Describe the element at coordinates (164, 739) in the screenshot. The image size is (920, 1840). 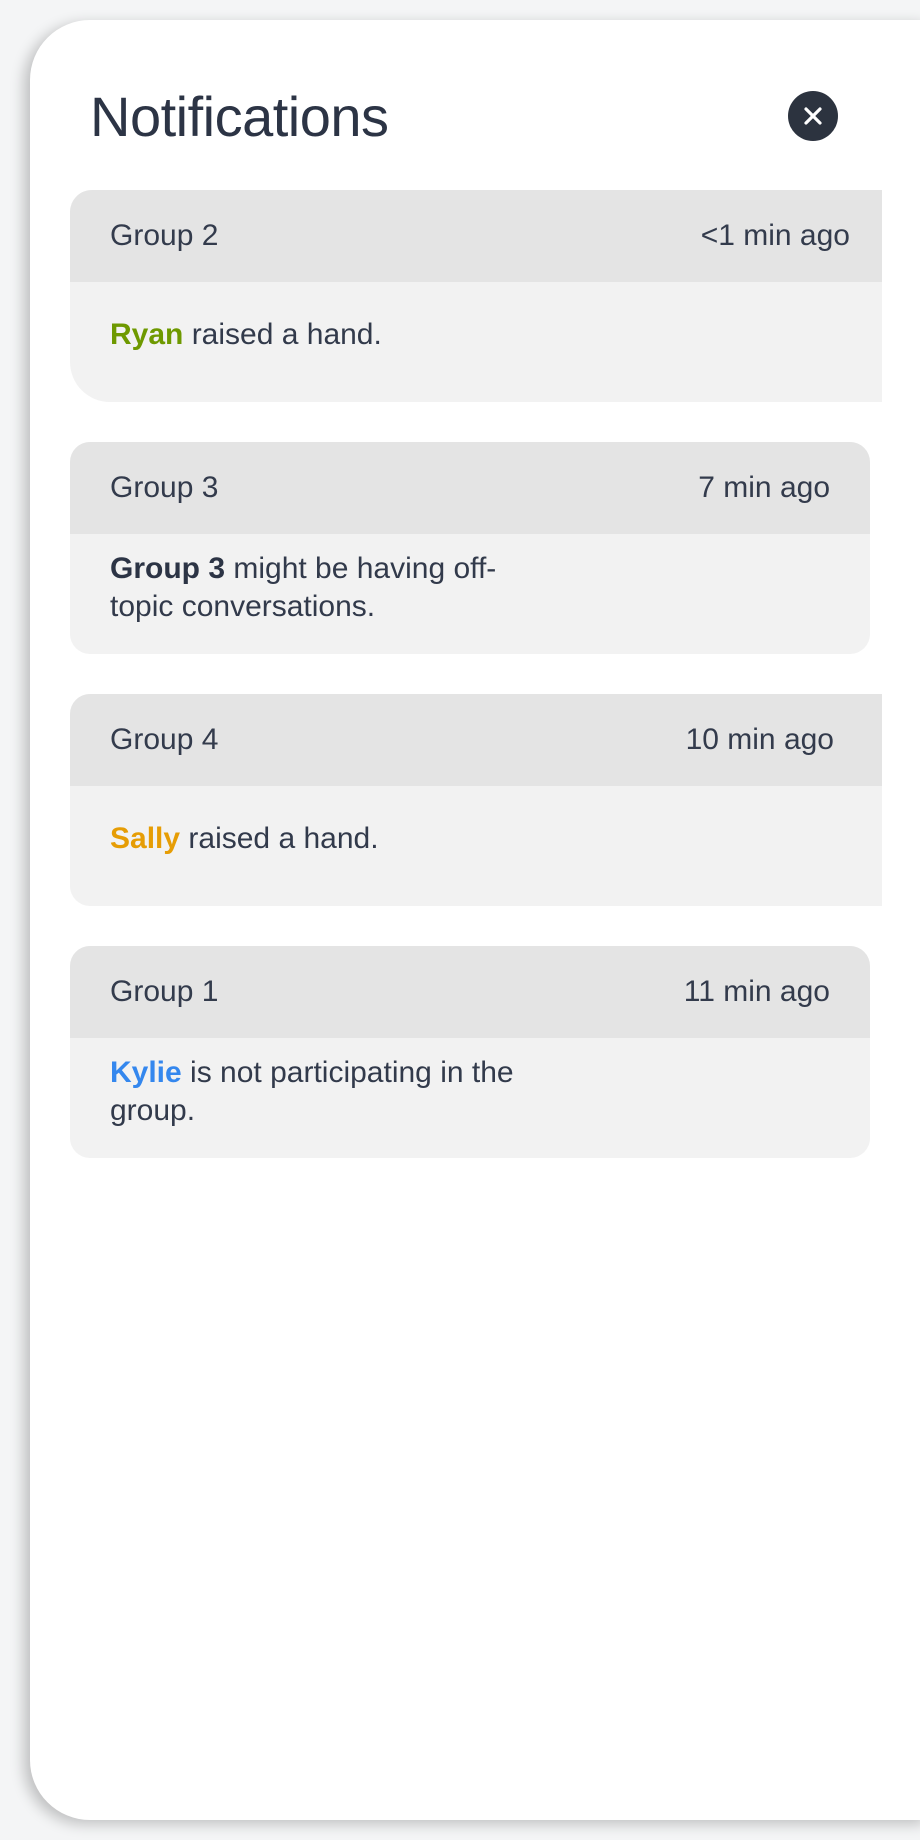
I see `group-name: Group 4` at that location.